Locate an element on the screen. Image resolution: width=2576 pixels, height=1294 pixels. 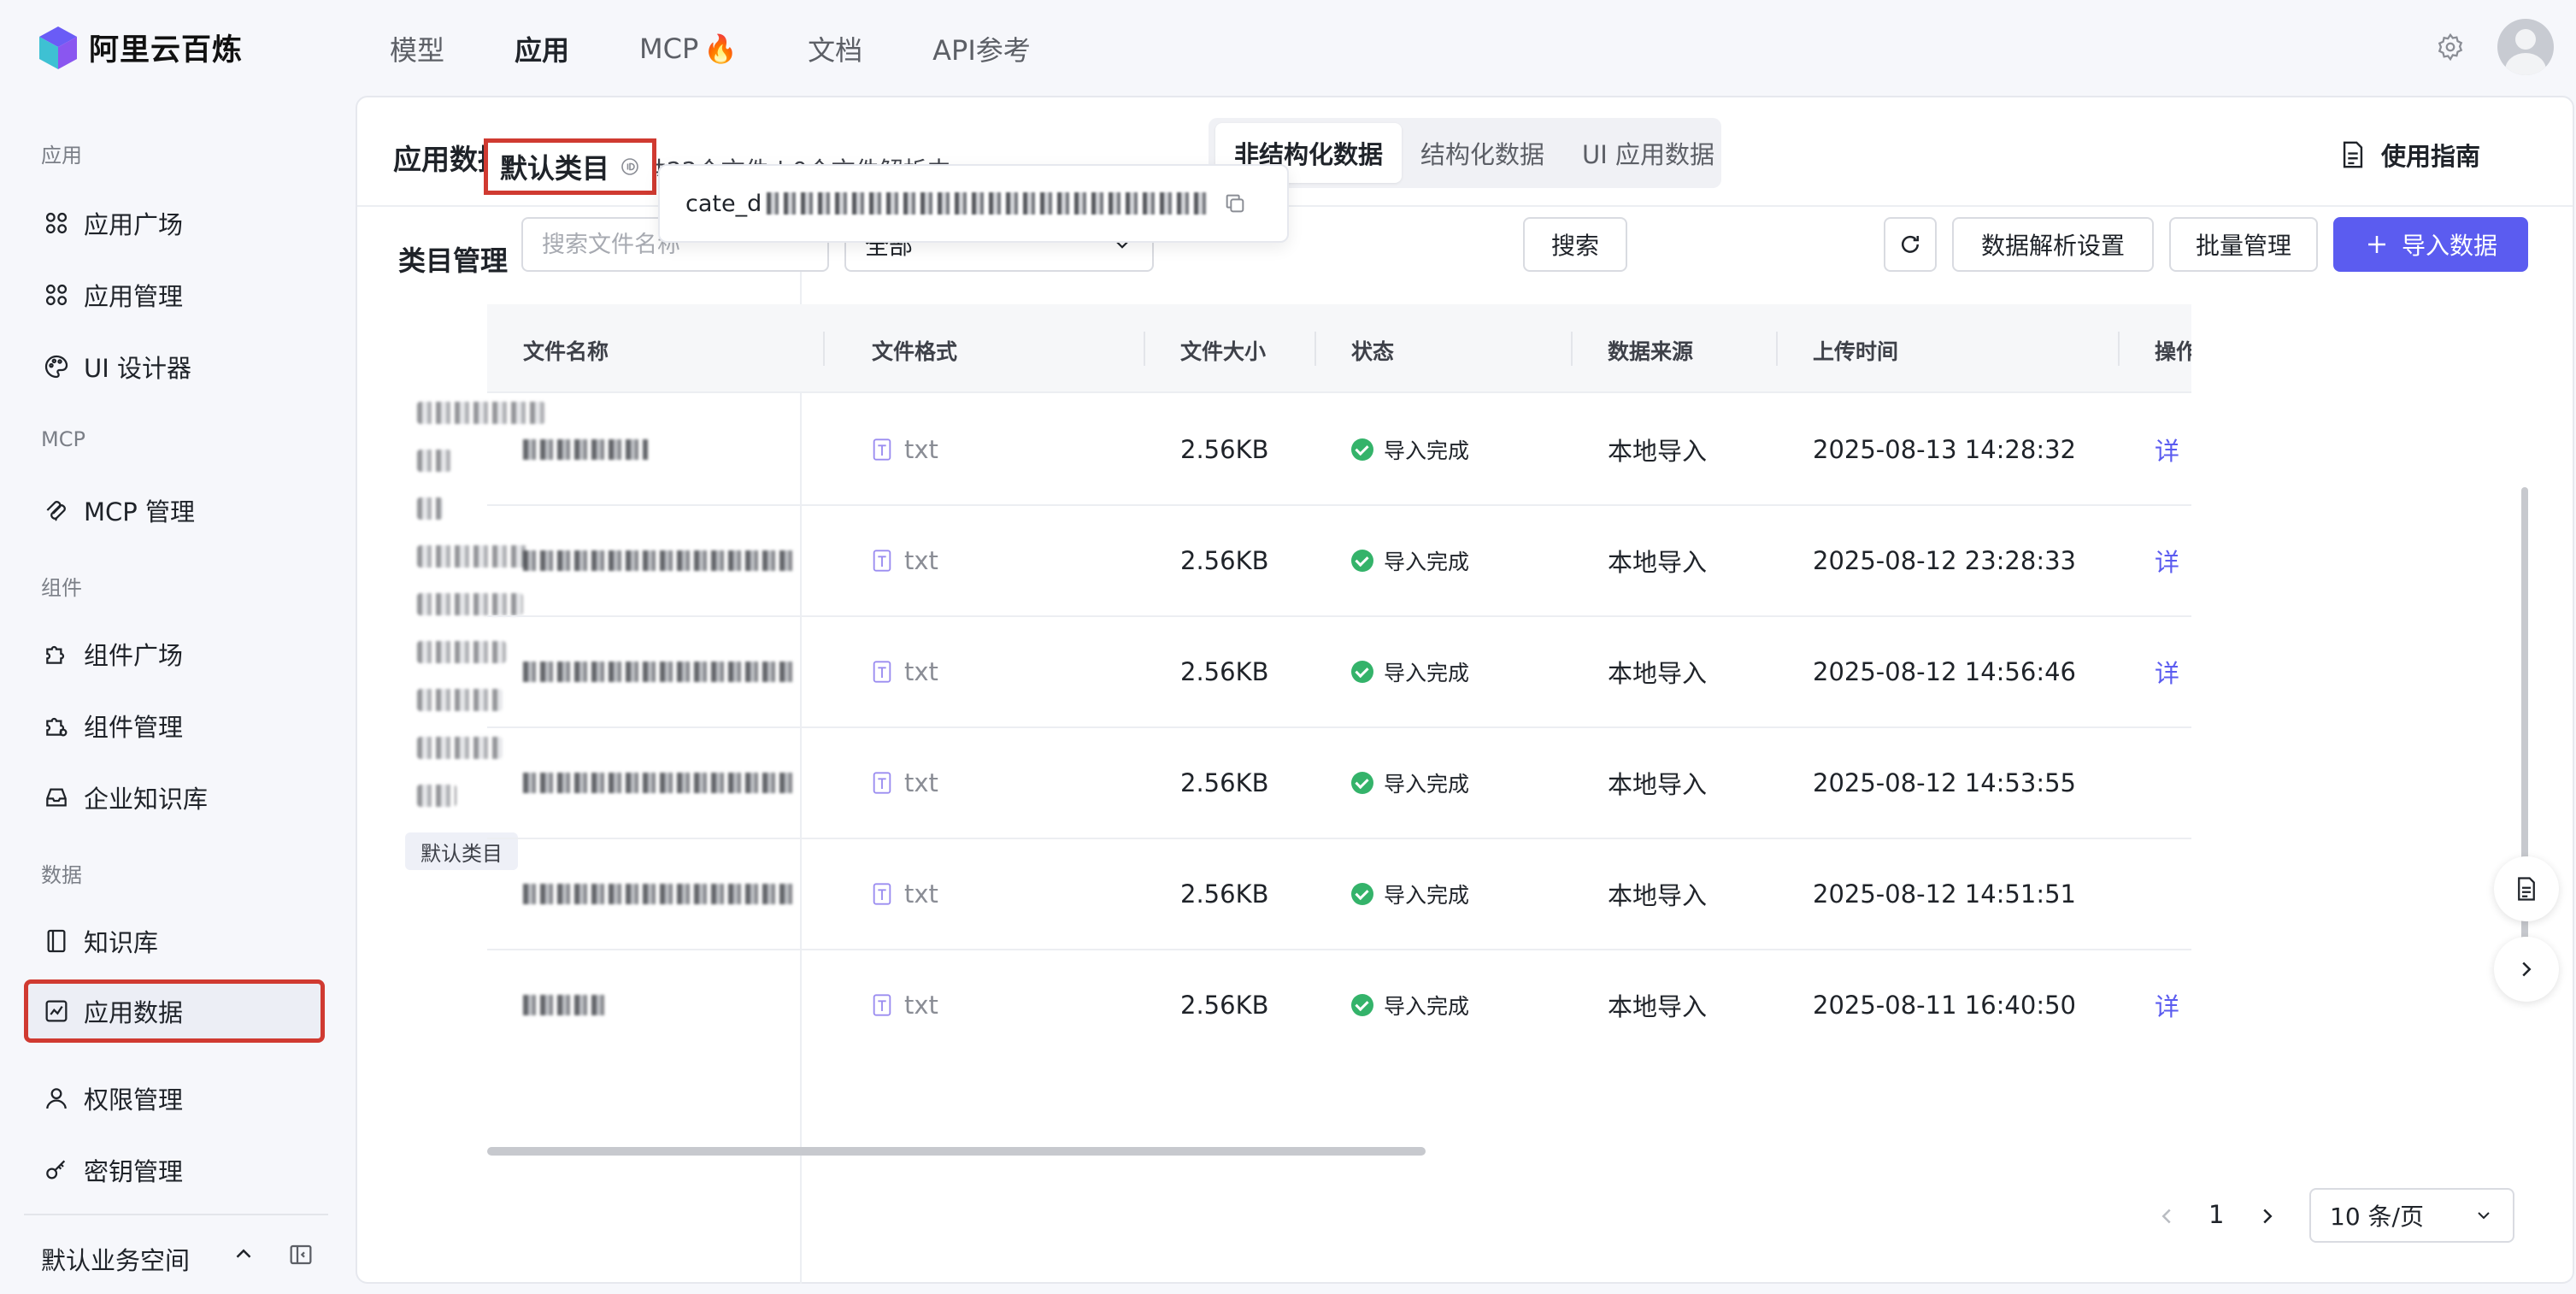
parse-settings-button: 数据解析设置 is located at coordinates (2053, 245).